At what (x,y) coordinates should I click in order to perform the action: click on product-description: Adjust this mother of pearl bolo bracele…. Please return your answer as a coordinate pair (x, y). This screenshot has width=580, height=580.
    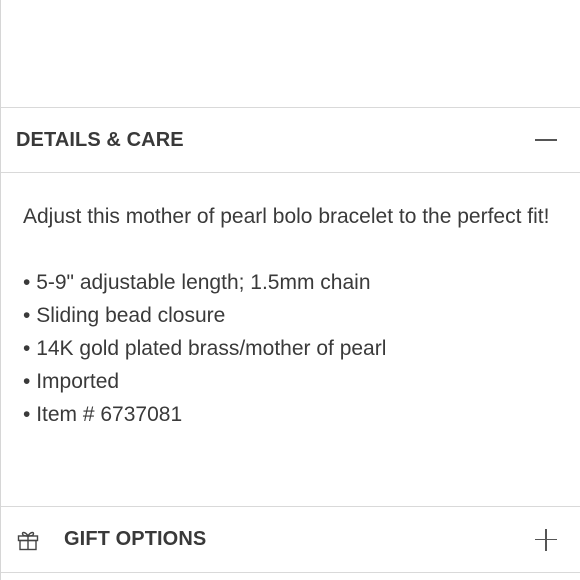
    Looking at the image, I should click on (286, 216).